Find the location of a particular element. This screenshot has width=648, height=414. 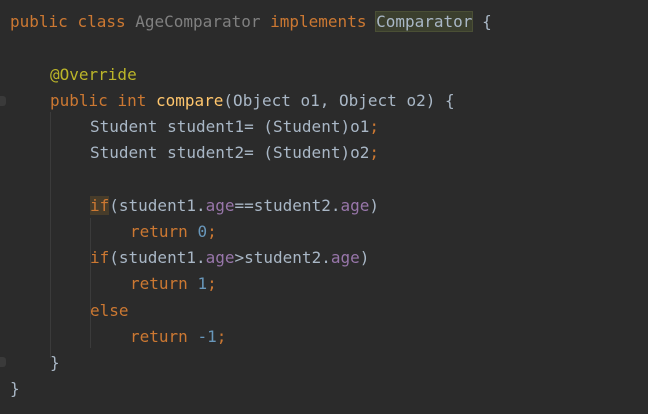

number: 0 is located at coordinates (202, 231).